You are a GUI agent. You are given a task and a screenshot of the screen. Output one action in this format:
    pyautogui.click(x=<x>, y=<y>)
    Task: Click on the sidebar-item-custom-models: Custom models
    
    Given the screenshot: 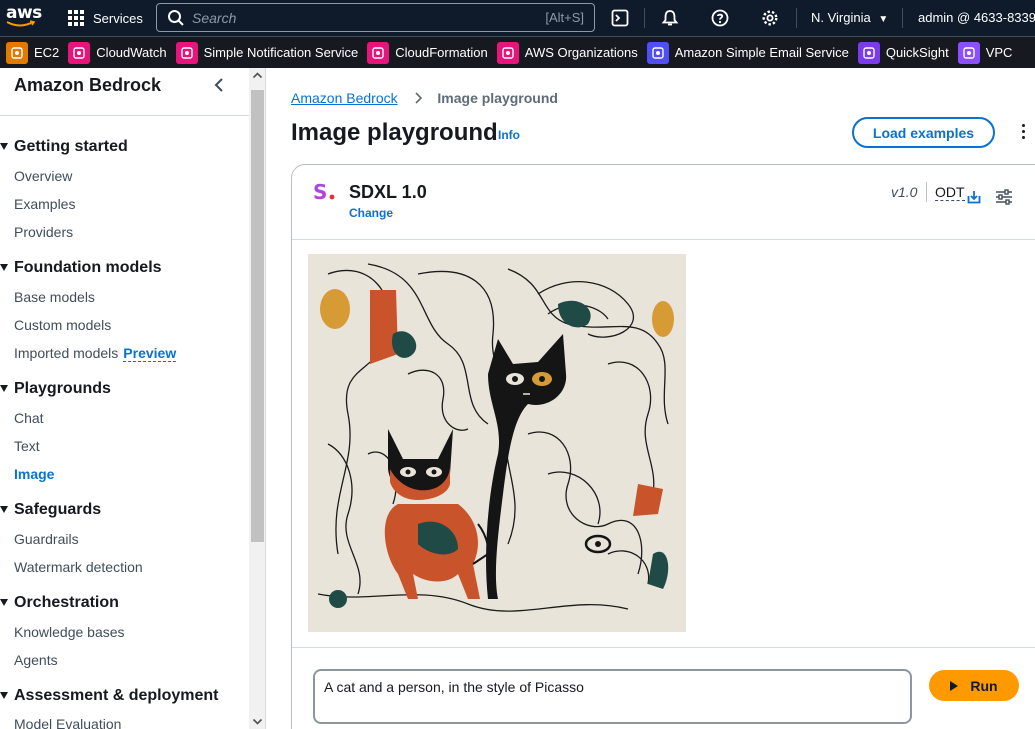 What is the action you would take?
    pyautogui.click(x=62, y=325)
    